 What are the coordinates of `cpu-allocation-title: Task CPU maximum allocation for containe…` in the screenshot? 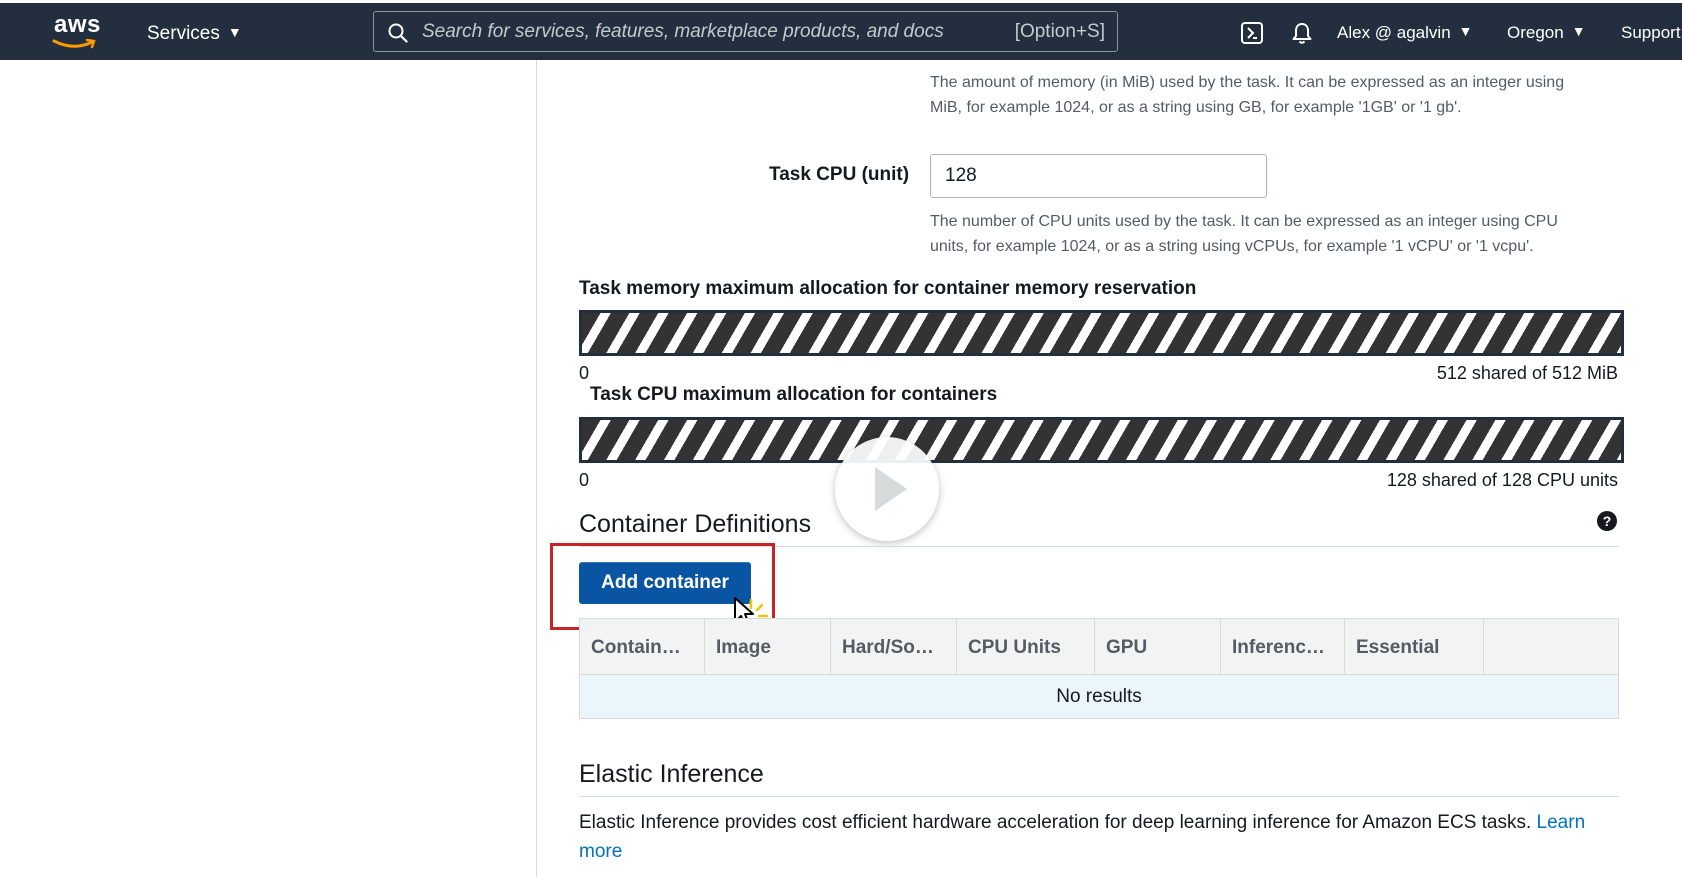 It's located at (794, 394).